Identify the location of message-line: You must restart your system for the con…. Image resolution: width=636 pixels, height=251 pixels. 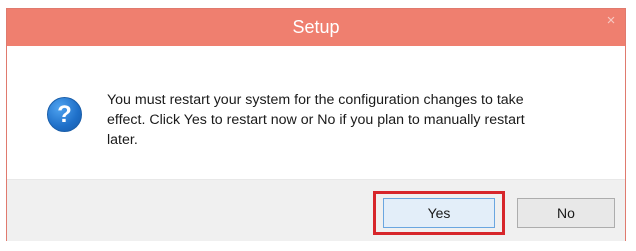
(315, 100).